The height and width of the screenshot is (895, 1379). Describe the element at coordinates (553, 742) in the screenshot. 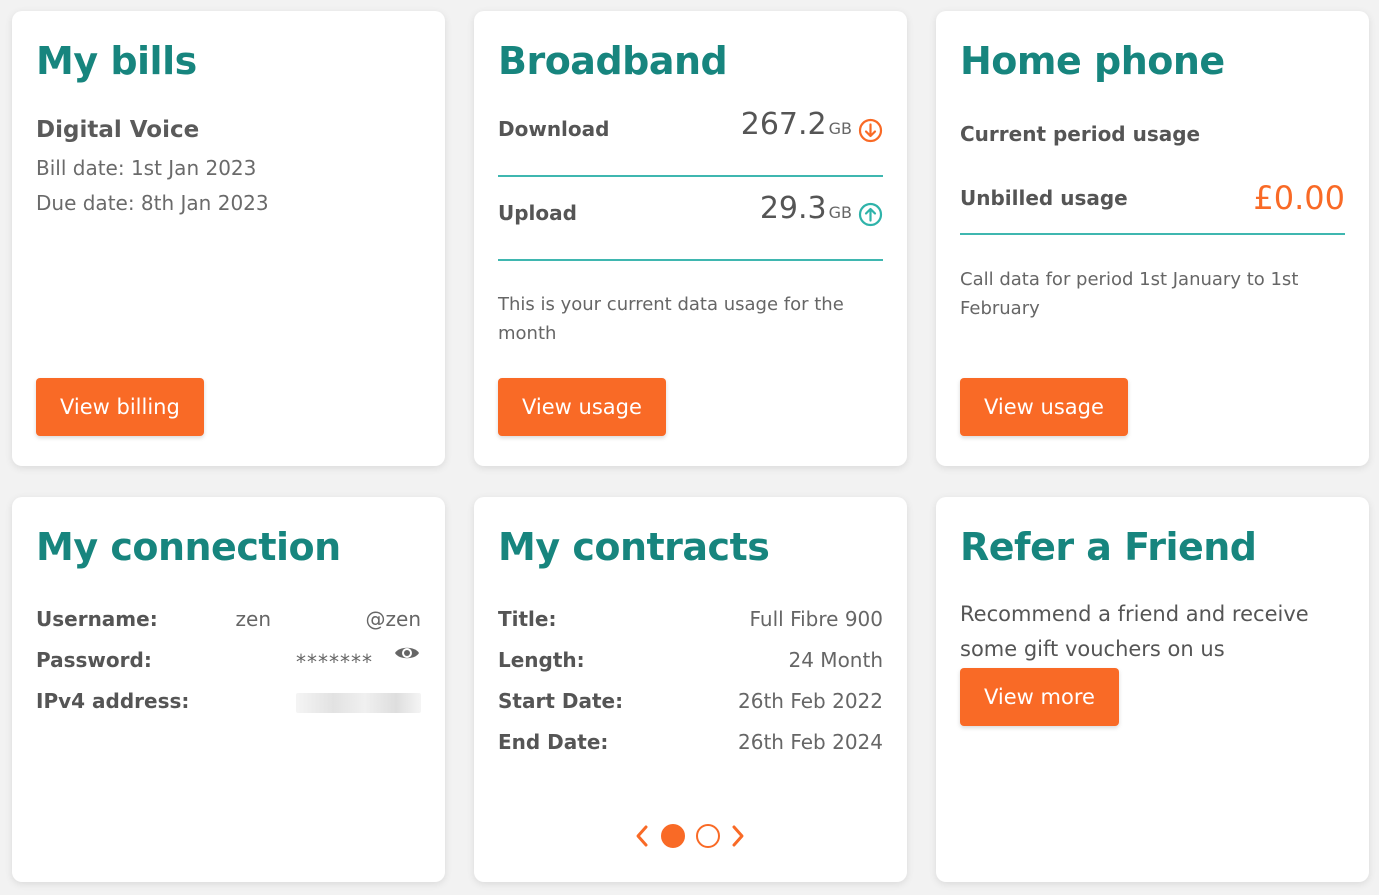

I see `contract-row-label: End Date:` at that location.